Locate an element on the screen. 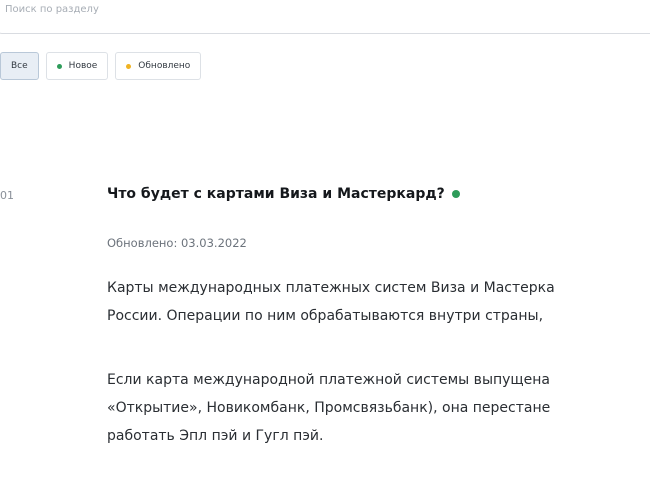 The image size is (650, 488). filter-updated-button: Обновлено is located at coordinates (158, 66).